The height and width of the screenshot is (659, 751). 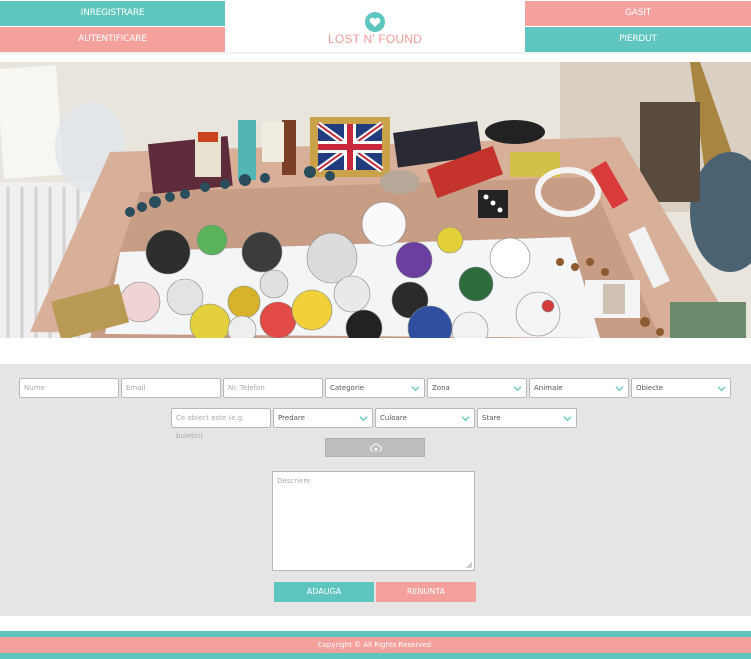 I want to click on cancel-button: RENUNTA, so click(x=426, y=592).